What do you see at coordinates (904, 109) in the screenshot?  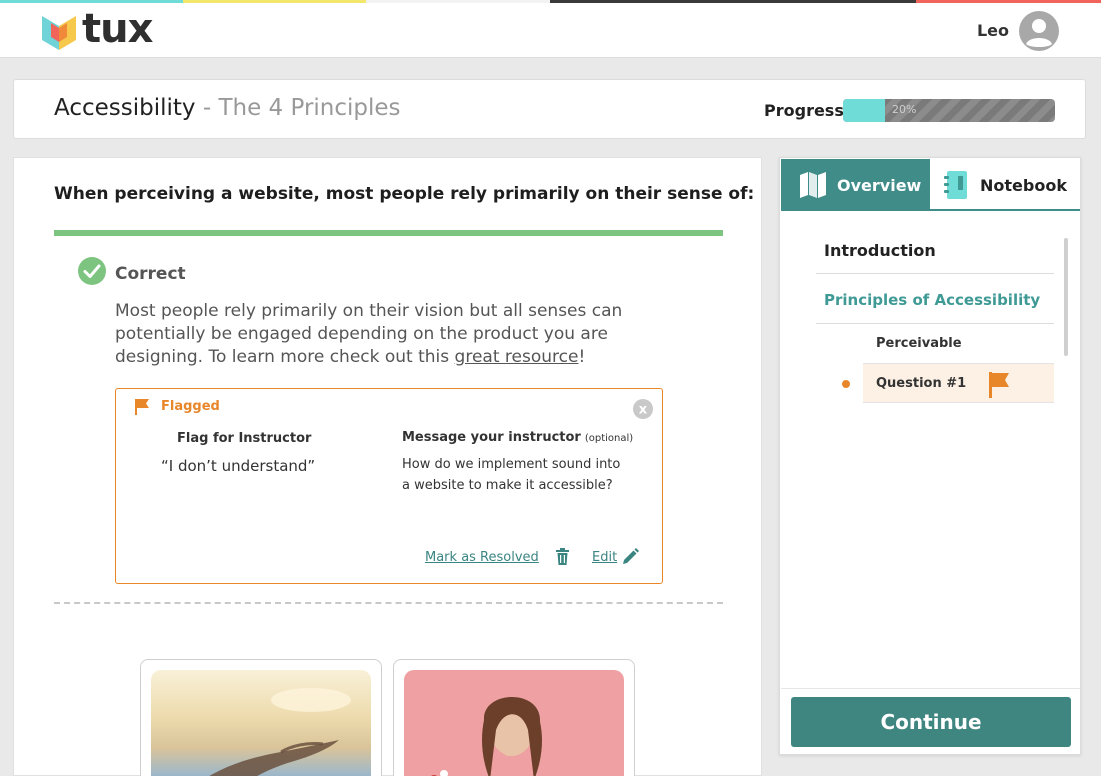 I see `progress-value: 20%` at bounding box center [904, 109].